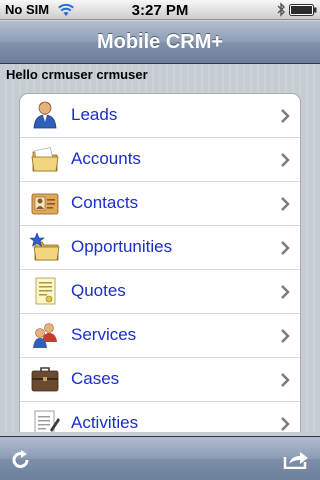  Describe the element at coordinates (105, 202) in the screenshot. I see `menu-item-label: Contacts` at that location.